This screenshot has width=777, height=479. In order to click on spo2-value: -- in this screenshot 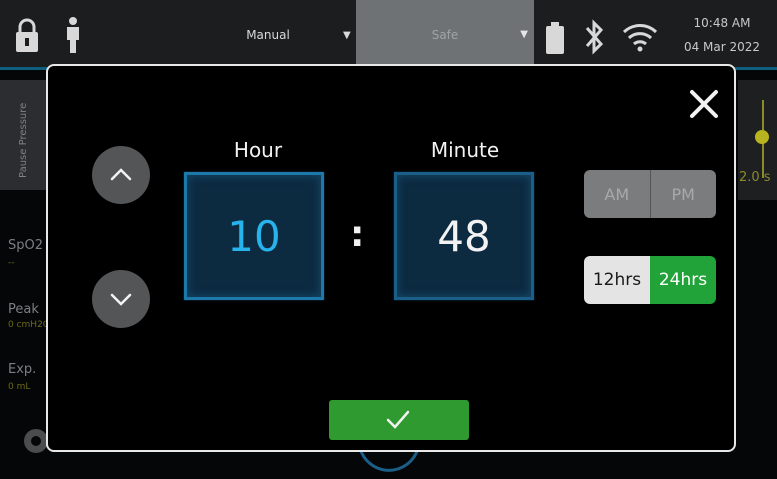, I will do `click(11, 263)`.